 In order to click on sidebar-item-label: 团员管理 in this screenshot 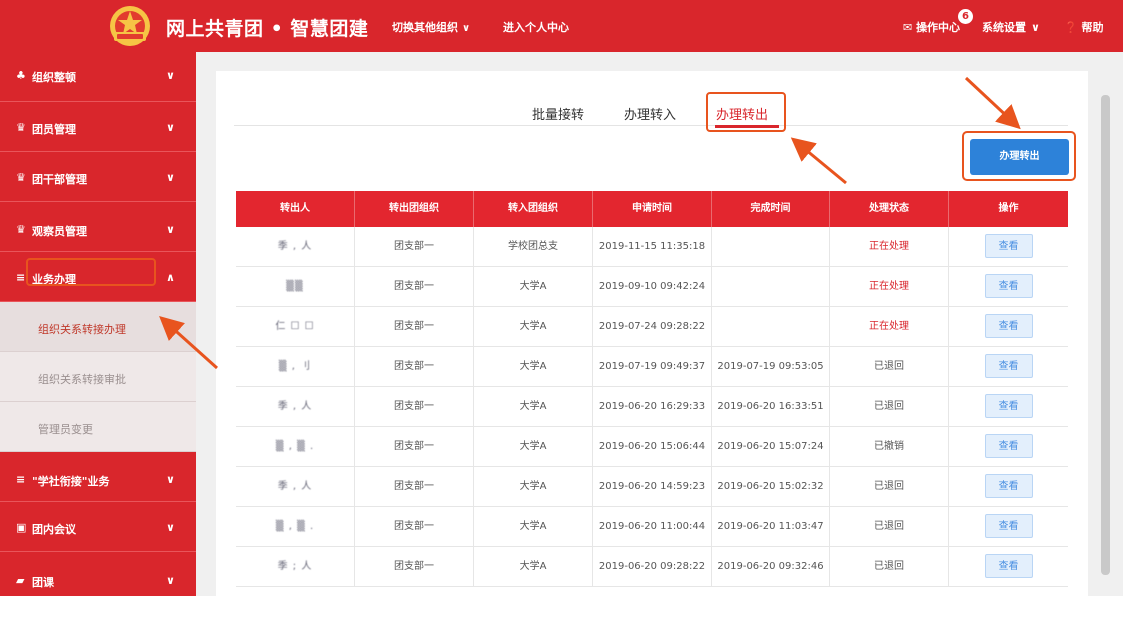, I will do `click(54, 129)`.